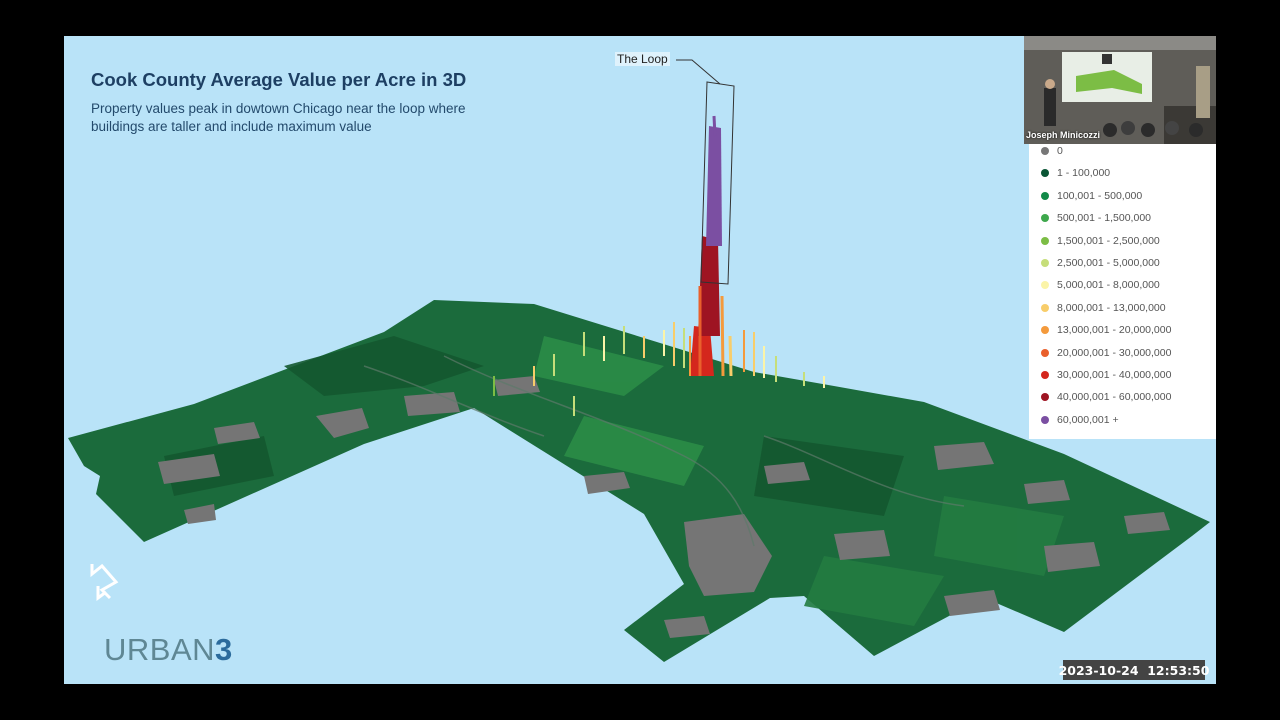  I want to click on legend-label: 40,000,001 - 60,000,000, so click(1114, 397).